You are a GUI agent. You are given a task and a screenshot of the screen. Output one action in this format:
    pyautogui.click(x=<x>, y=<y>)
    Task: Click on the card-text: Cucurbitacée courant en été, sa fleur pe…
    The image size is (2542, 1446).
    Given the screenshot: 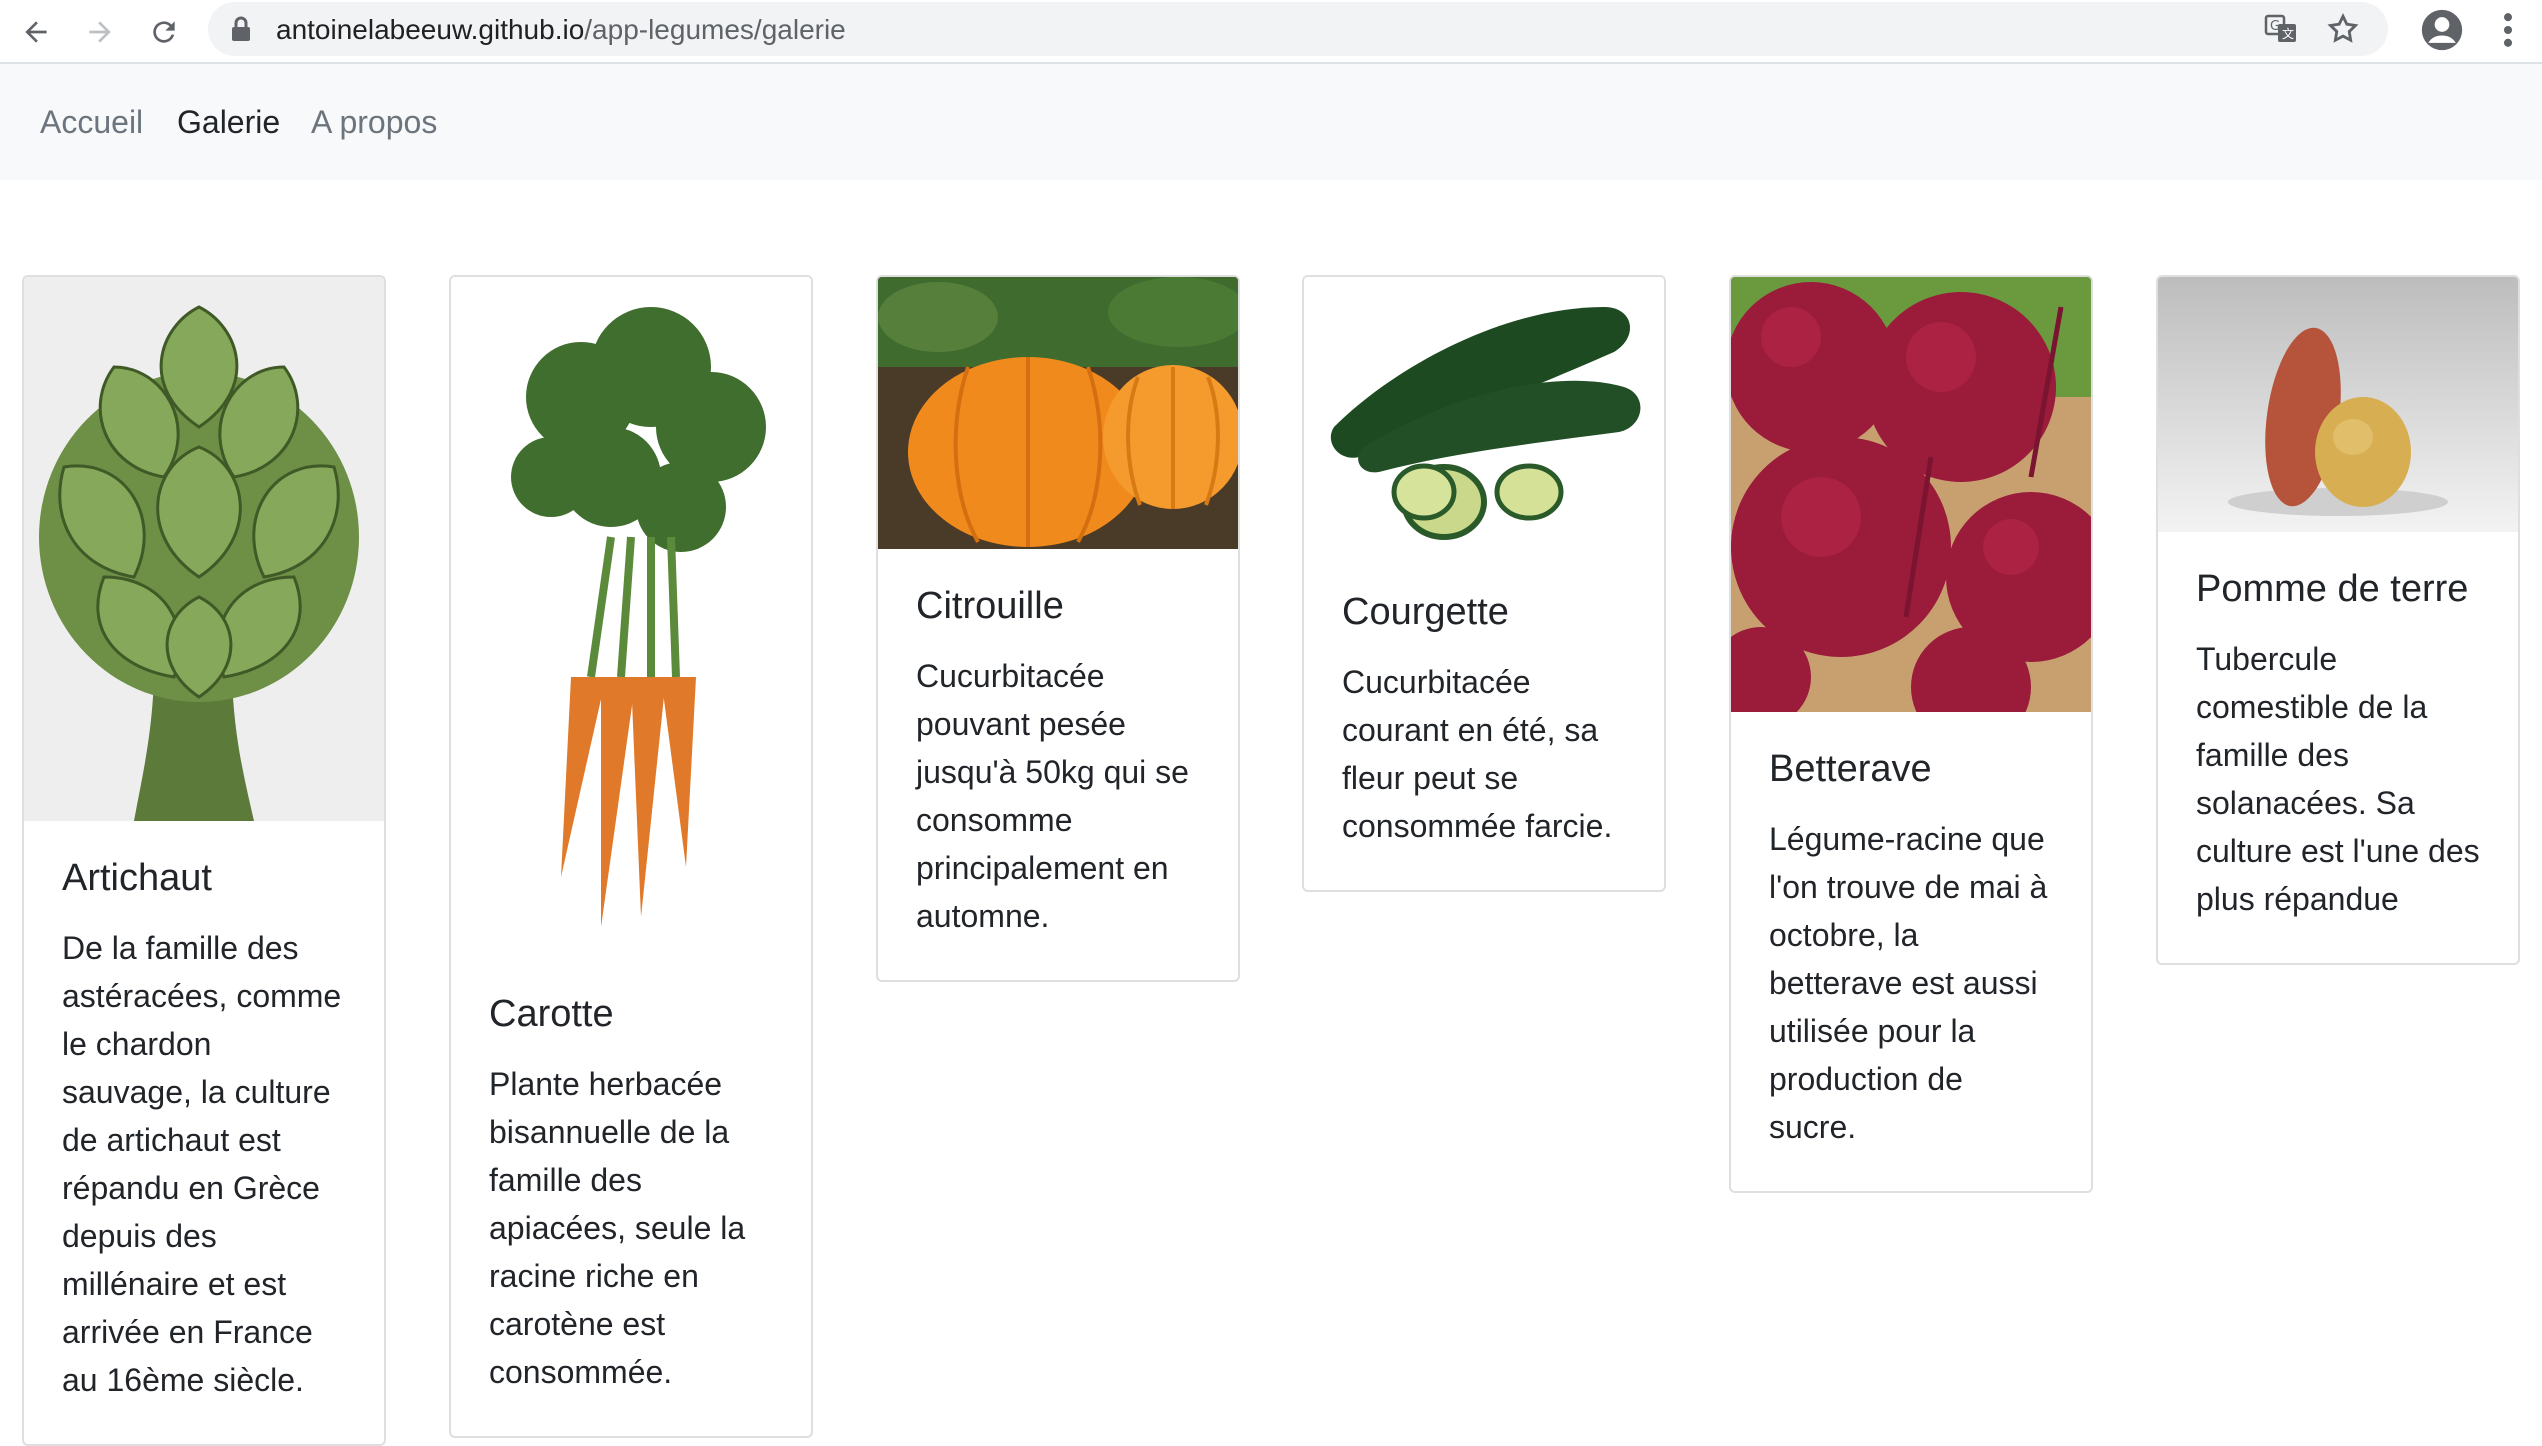 What is the action you would take?
    pyautogui.click(x=1477, y=754)
    